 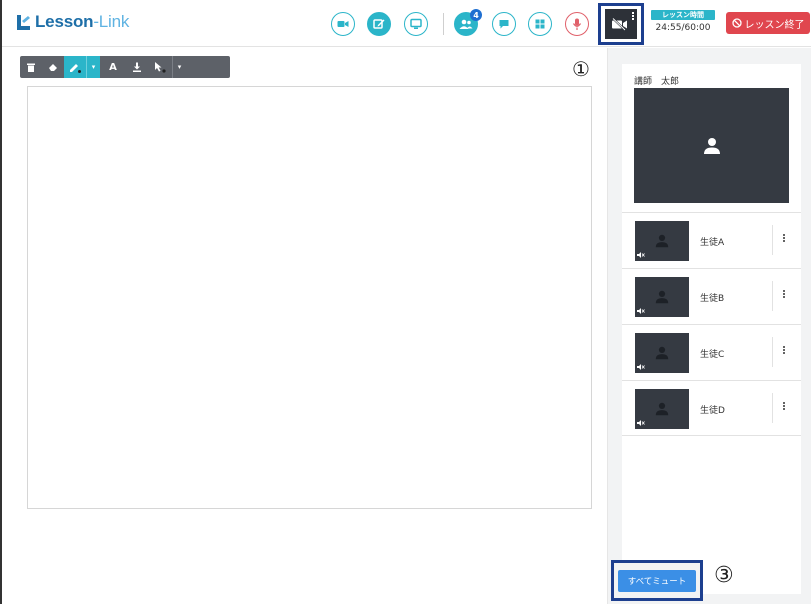 What do you see at coordinates (712, 355) in the screenshot?
I see `student-name: 生徒C` at bounding box center [712, 355].